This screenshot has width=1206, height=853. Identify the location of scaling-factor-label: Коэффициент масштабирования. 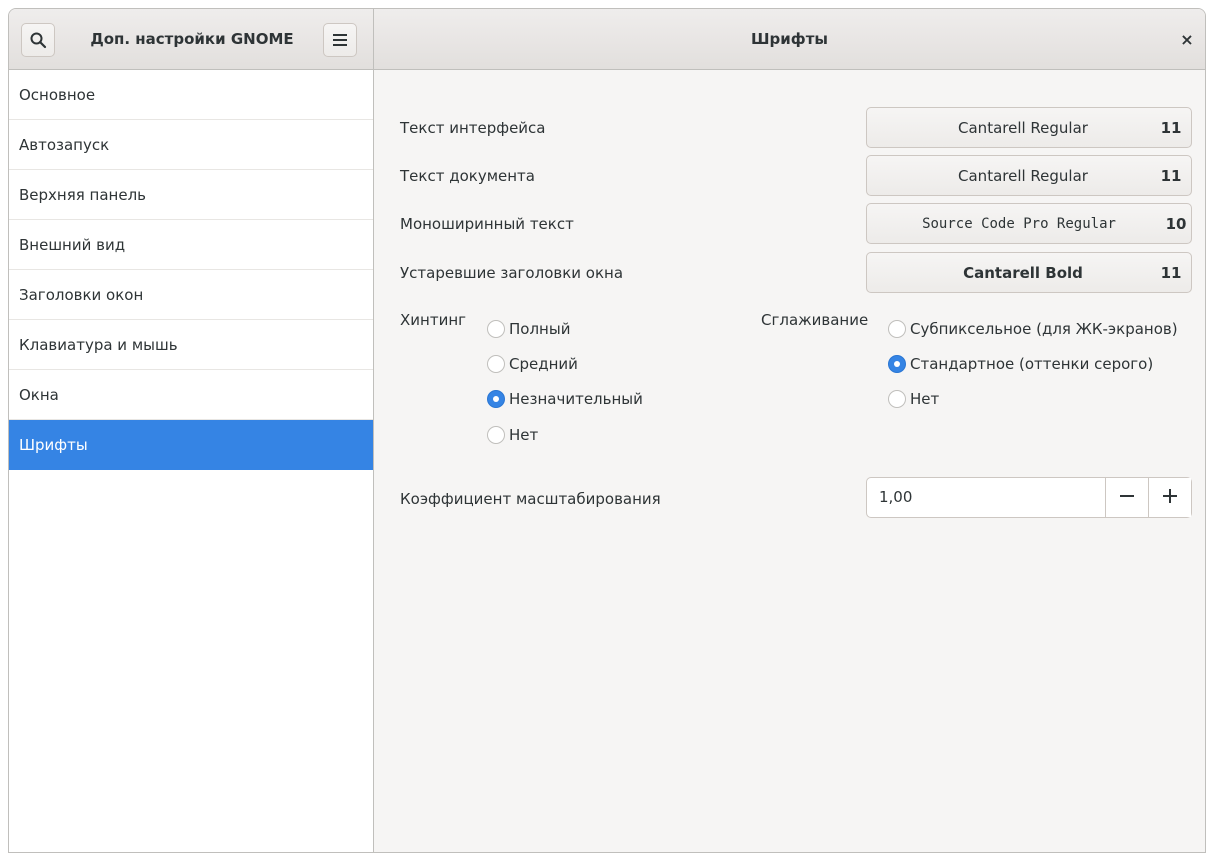
(530, 499).